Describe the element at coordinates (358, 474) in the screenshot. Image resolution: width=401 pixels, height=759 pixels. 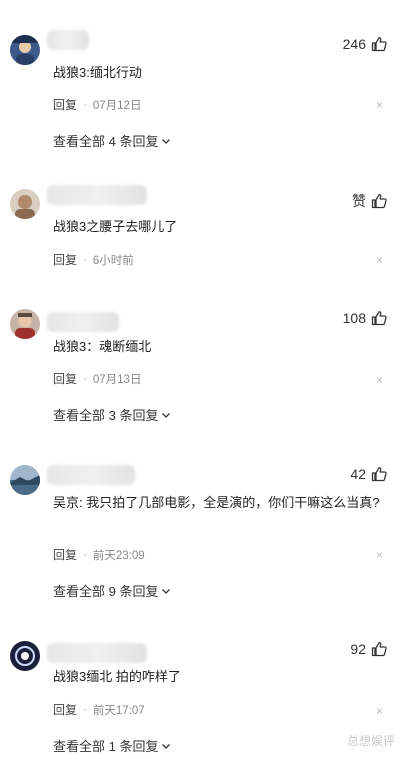
I see `like-count: 42` at that location.